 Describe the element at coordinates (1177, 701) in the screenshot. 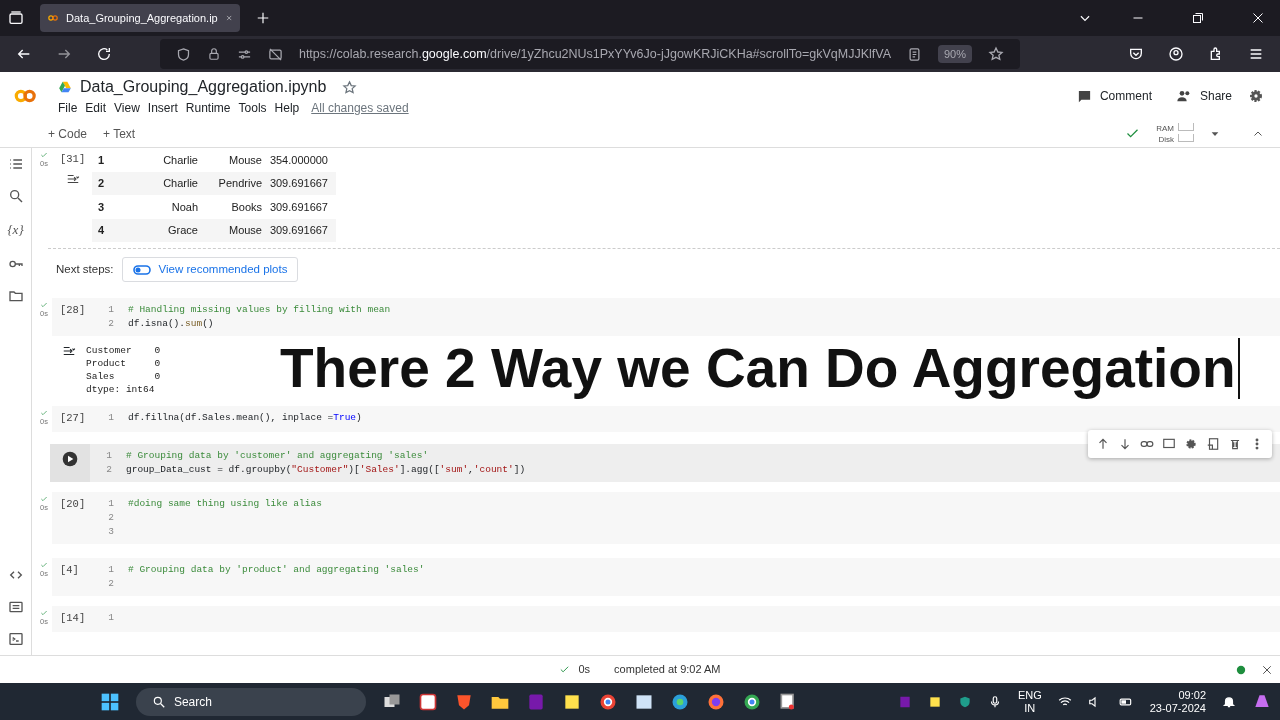

I see `clock: 09:02 23-07-2024` at that location.